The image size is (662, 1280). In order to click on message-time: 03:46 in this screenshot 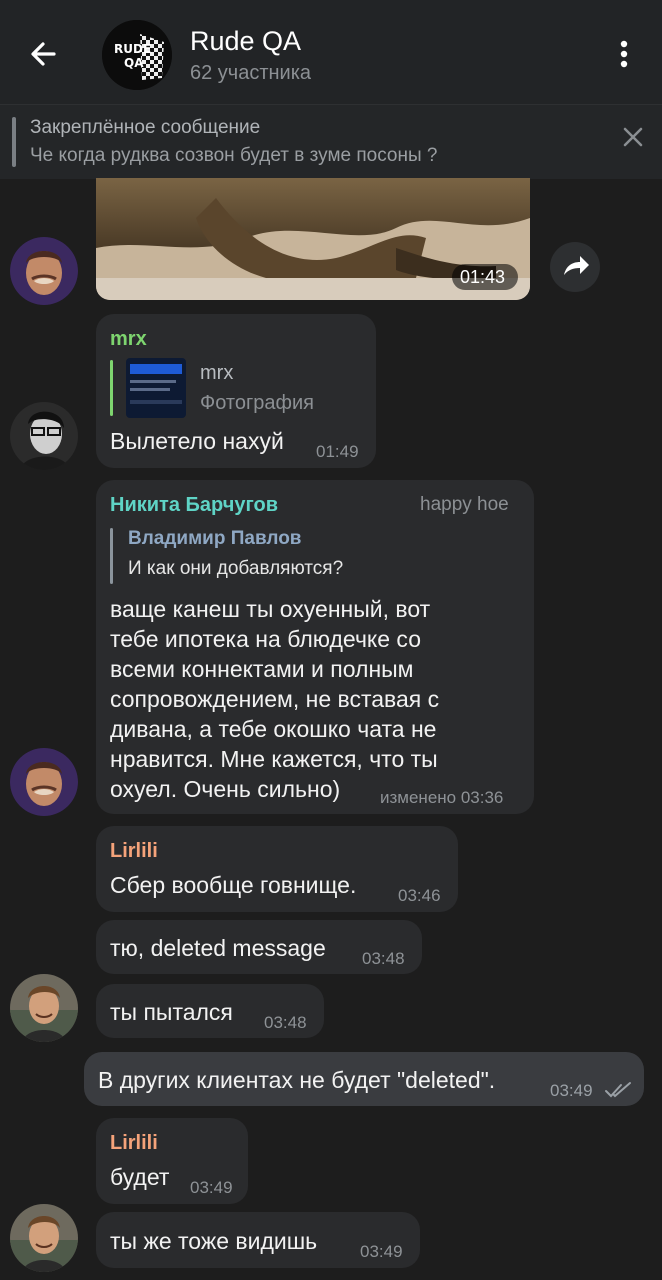, I will do `click(419, 895)`.